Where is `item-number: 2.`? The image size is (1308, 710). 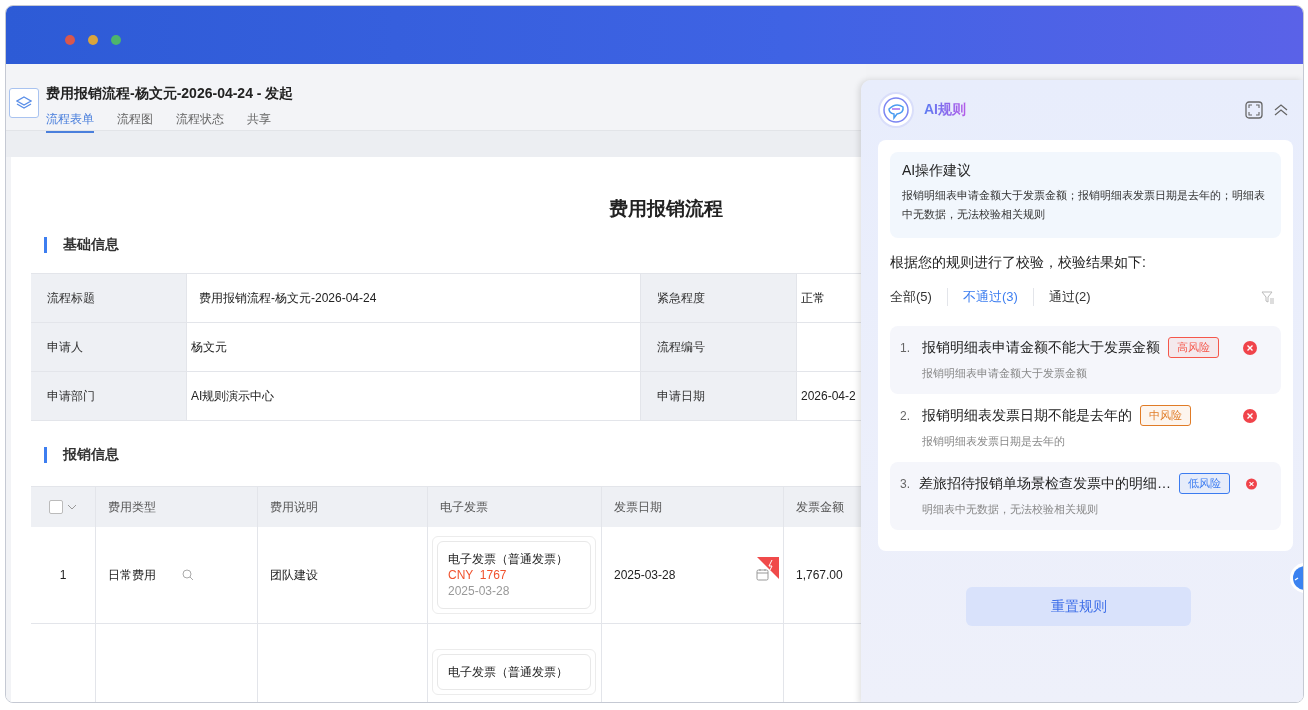 item-number: 2. is located at coordinates (905, 415).